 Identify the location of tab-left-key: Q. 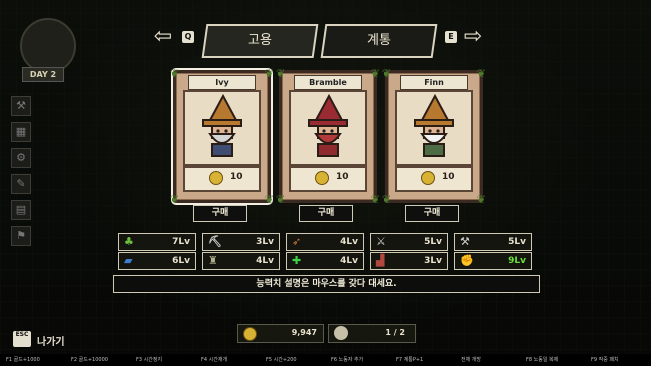
(188, 37).